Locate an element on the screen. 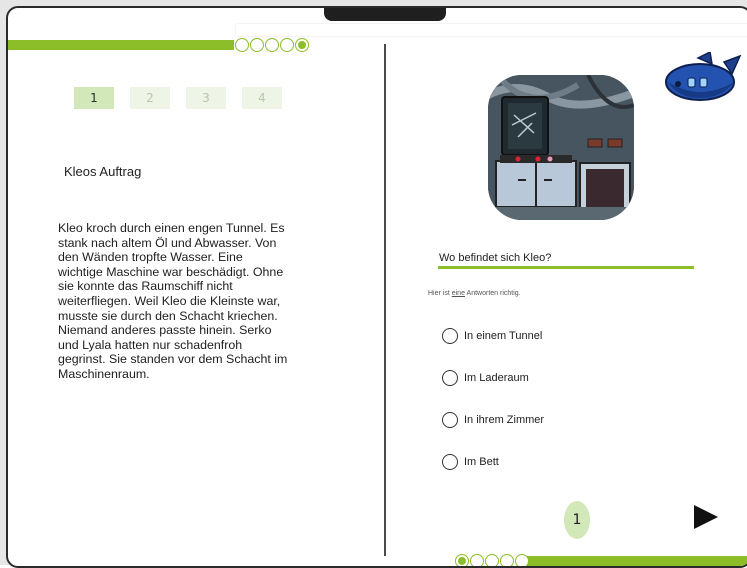 Image resolution: width=747 pixels, height=568 pixels. page-number-badge: 1 is located at coordinates (577, 520).